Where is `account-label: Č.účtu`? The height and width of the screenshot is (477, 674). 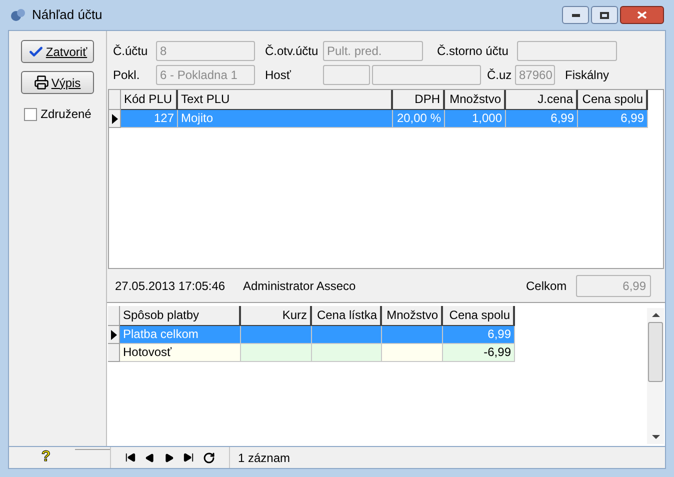 account-label: Č.účtu is located at coordinates (131, 51).